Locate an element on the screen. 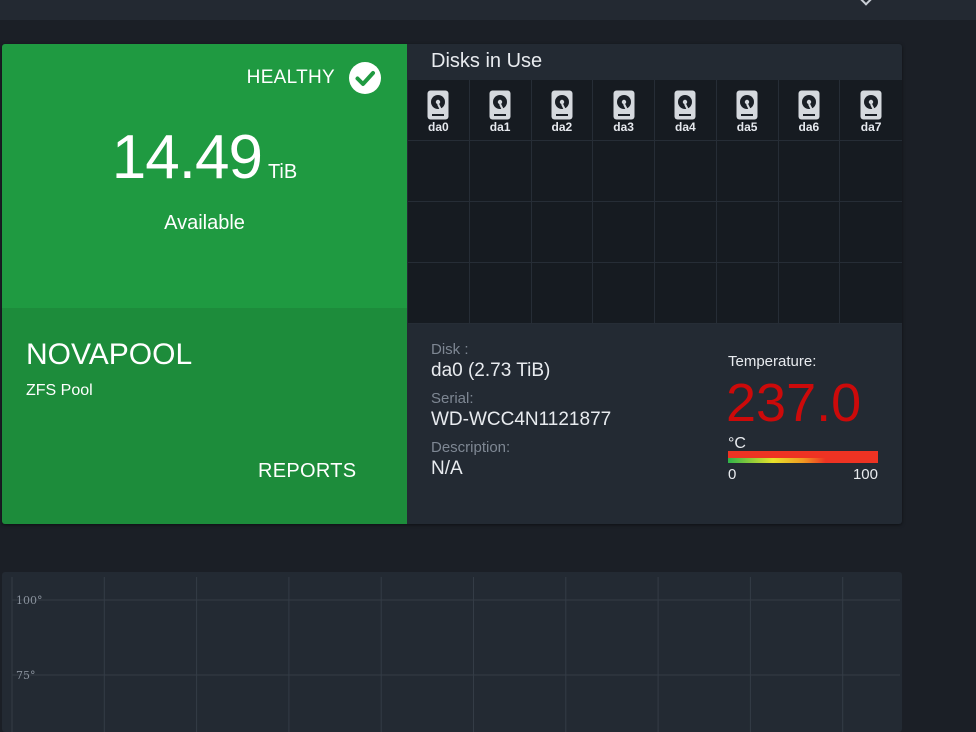 The image size is (976, 732). disk-label: da6 is located at coordinates (809, 127).